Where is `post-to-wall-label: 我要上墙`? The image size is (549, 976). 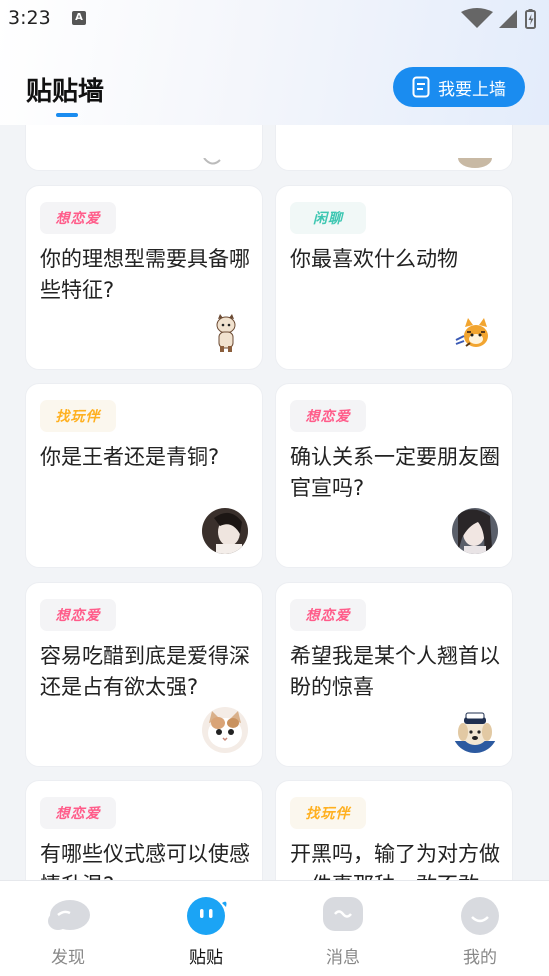
post-to-wall-label: 我要上墙 is located at coordinates (472, 89).